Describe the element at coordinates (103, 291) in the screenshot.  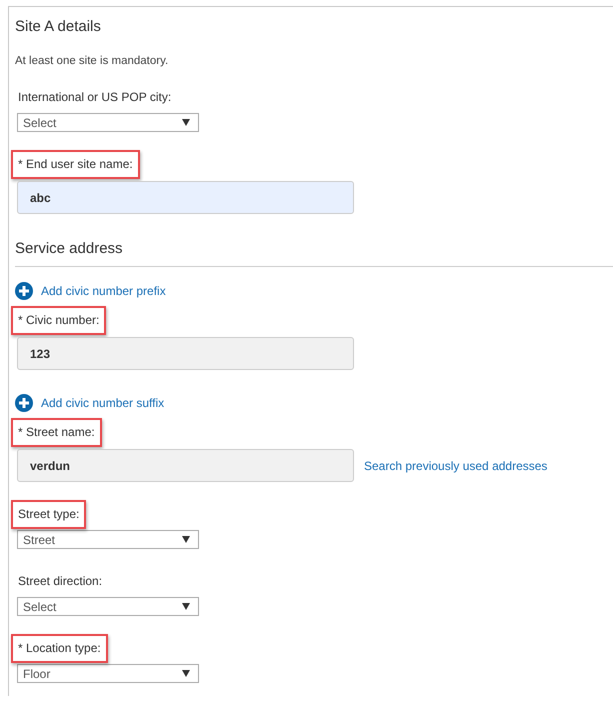
I see `add-link: Add civic number prefix` at that location.